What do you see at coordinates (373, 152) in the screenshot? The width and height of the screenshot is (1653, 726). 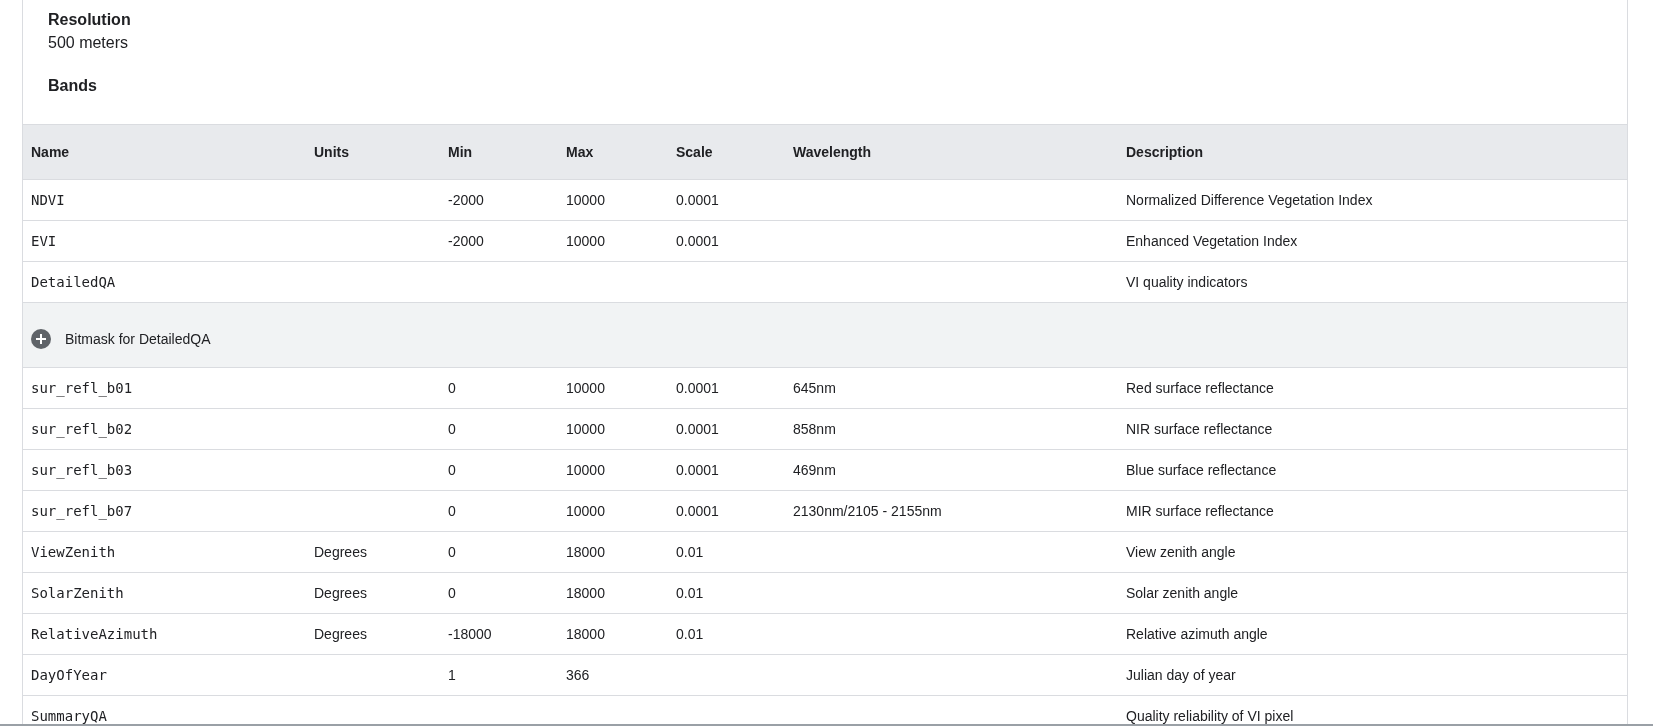 I see `column-header: Units` at bounding box center [373, 152].